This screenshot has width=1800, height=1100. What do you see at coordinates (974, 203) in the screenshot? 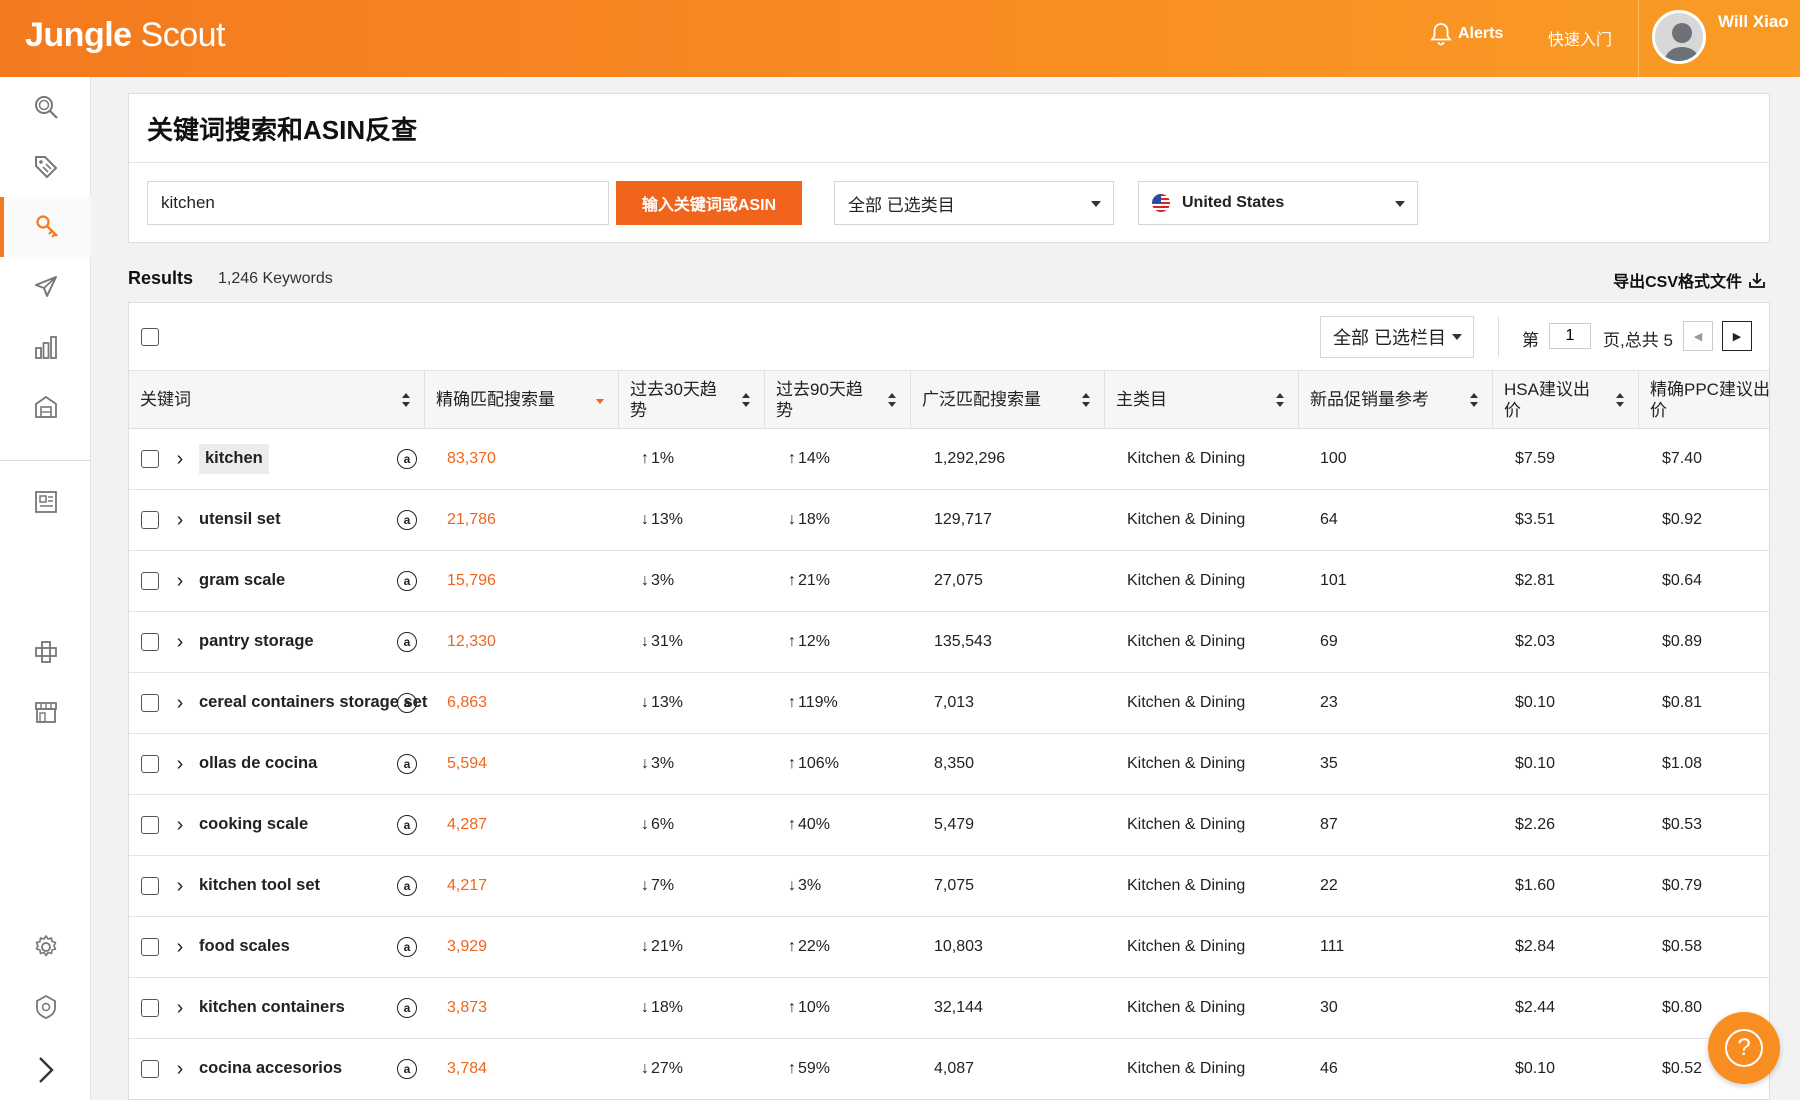
I see `category-select: 全部 已选类目` at bounding box center [974, 203].